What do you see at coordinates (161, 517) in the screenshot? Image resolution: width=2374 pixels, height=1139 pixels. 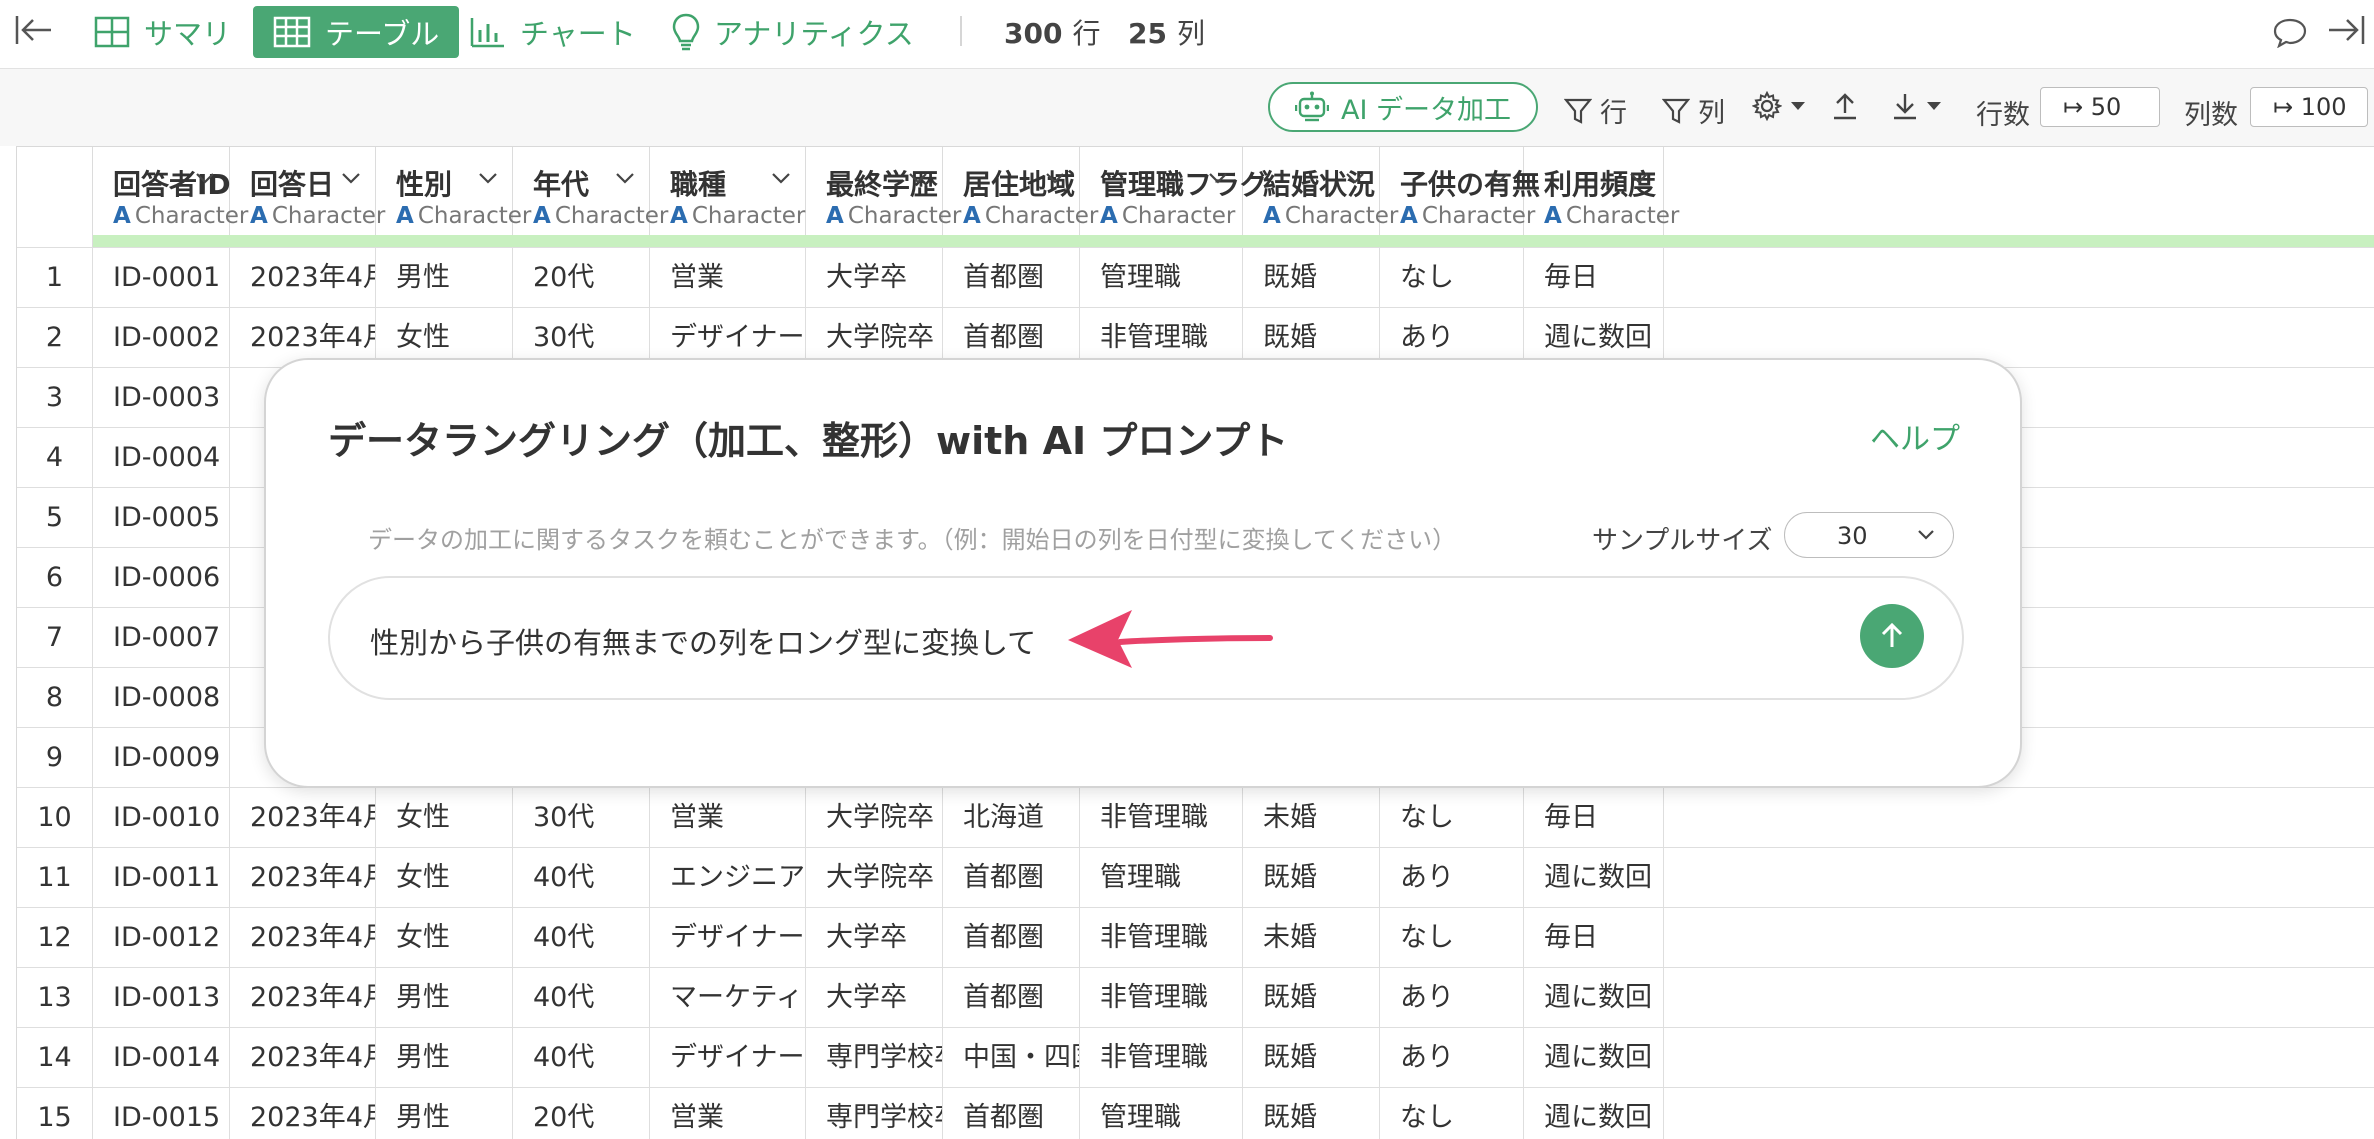 I see `table-cell: ID-0005` at bounding box center [161, 517].